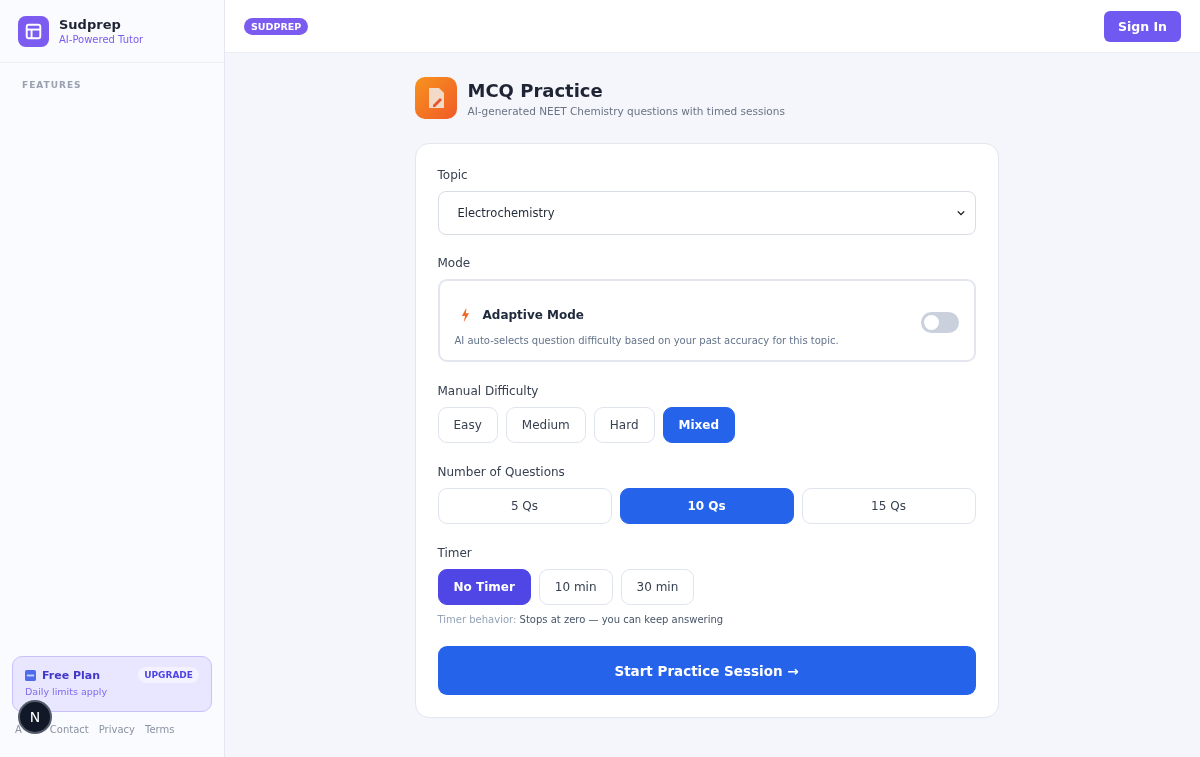 Image resolution: width=1200 pixels, height=757 pixels. I want to click on page-title: MCQ Practice, so click(535, 90).